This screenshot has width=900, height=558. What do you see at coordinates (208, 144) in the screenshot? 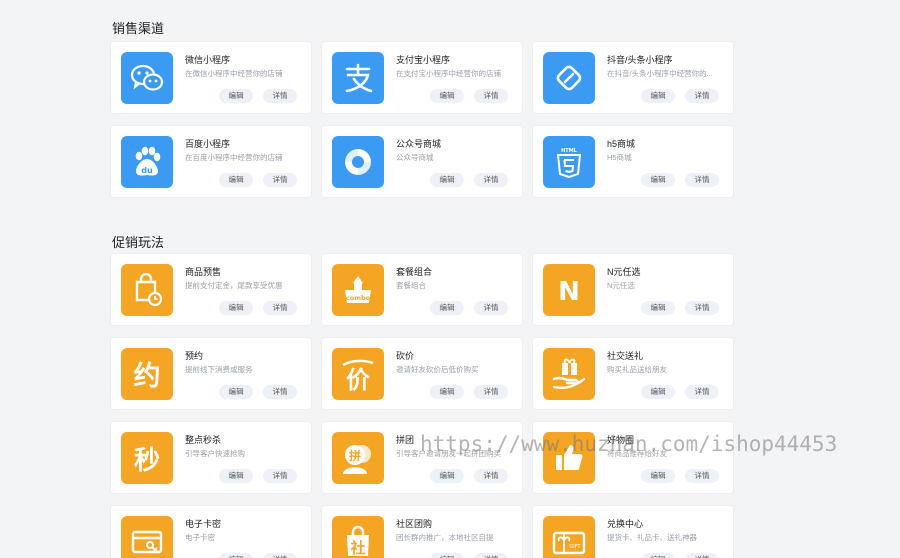
I see `card-title: 百度小程序` at bounding box center [208, 144].